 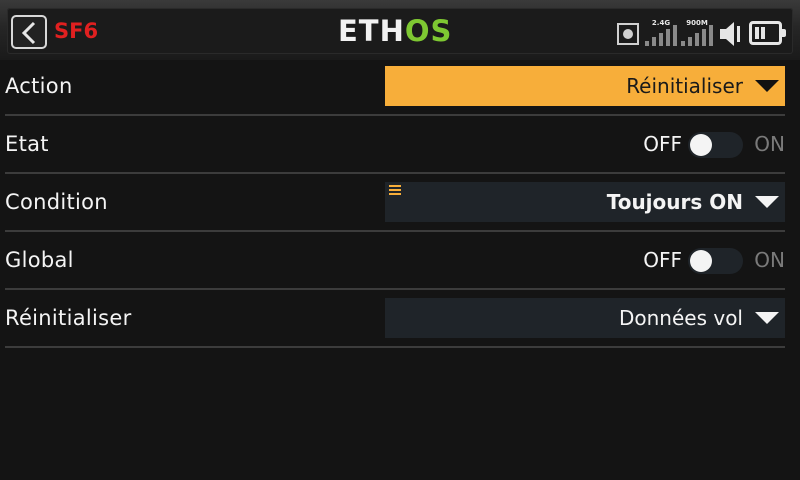 I want to click on logo-part-1: ETH, so click(x=371, y=31).